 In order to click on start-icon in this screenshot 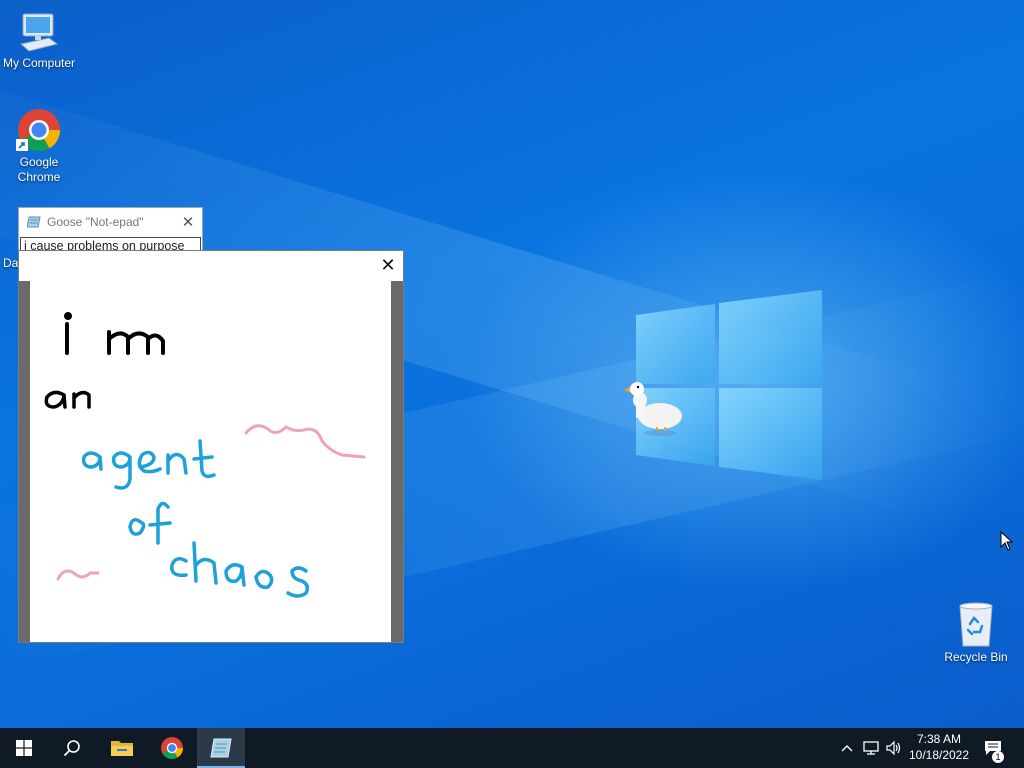, I will do `click(24, 748)`.